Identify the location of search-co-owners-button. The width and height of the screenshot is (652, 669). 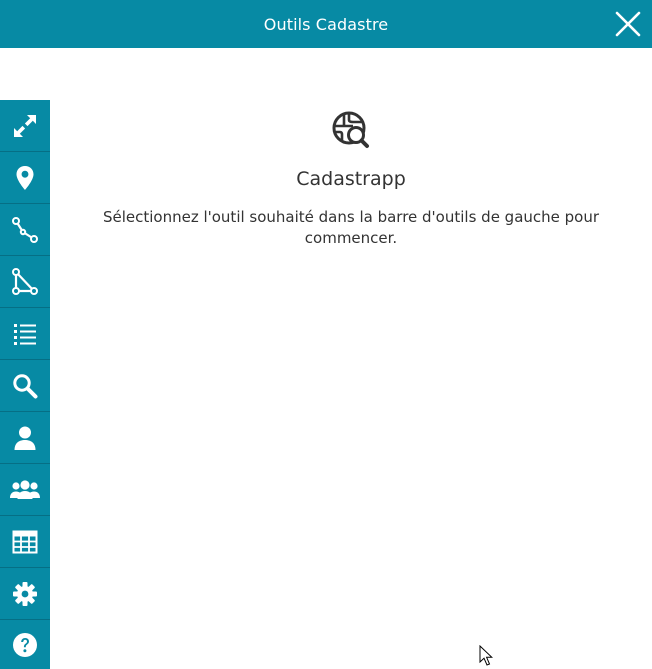
(25, 490).